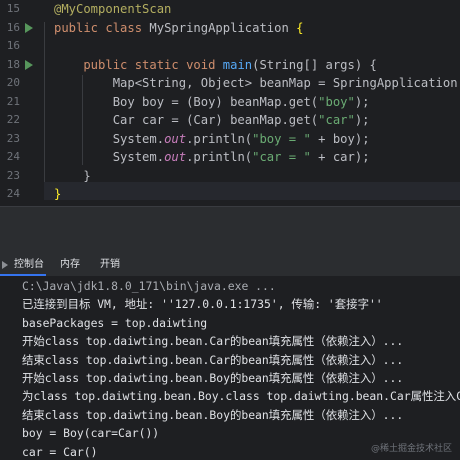 The height and width of the screenshot is (460, 460). What do you see at coordinates (230, 265) in the screenshot?
I see `run-tool-window-tabs: 控制台 内存 开销` at bounding box center [230, 265].